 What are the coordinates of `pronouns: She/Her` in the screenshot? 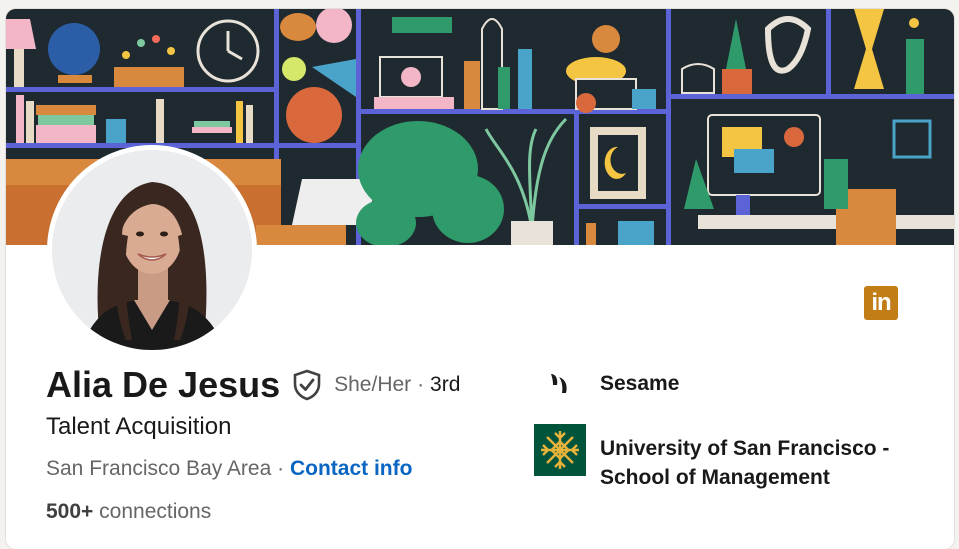 It's located at (373, 384).